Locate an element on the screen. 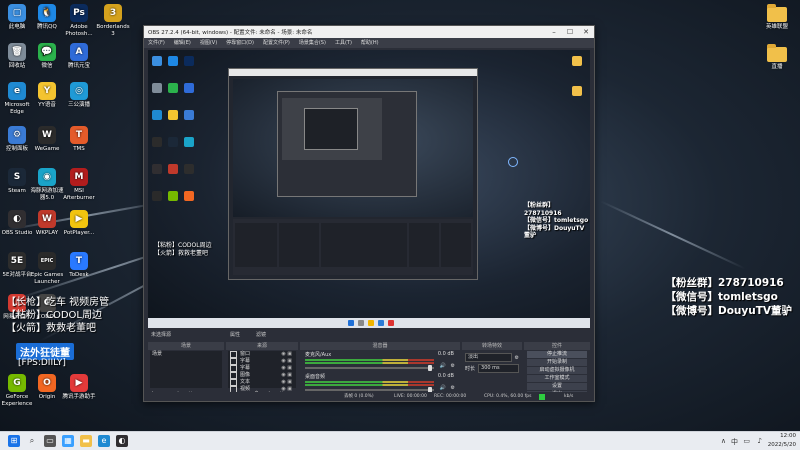 The width and height of the screenshot is (800, 450). obs-taskbar-icon: ◐ is located at coordinates (122, 441).